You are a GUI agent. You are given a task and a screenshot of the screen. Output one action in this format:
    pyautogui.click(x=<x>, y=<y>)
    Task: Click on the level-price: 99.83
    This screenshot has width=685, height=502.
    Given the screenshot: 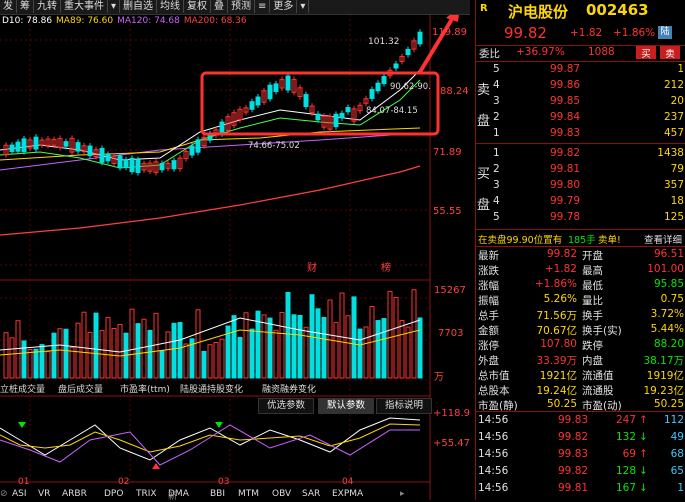 What is the action you would take?
    pyautogui.click(x=565, y=133)
    